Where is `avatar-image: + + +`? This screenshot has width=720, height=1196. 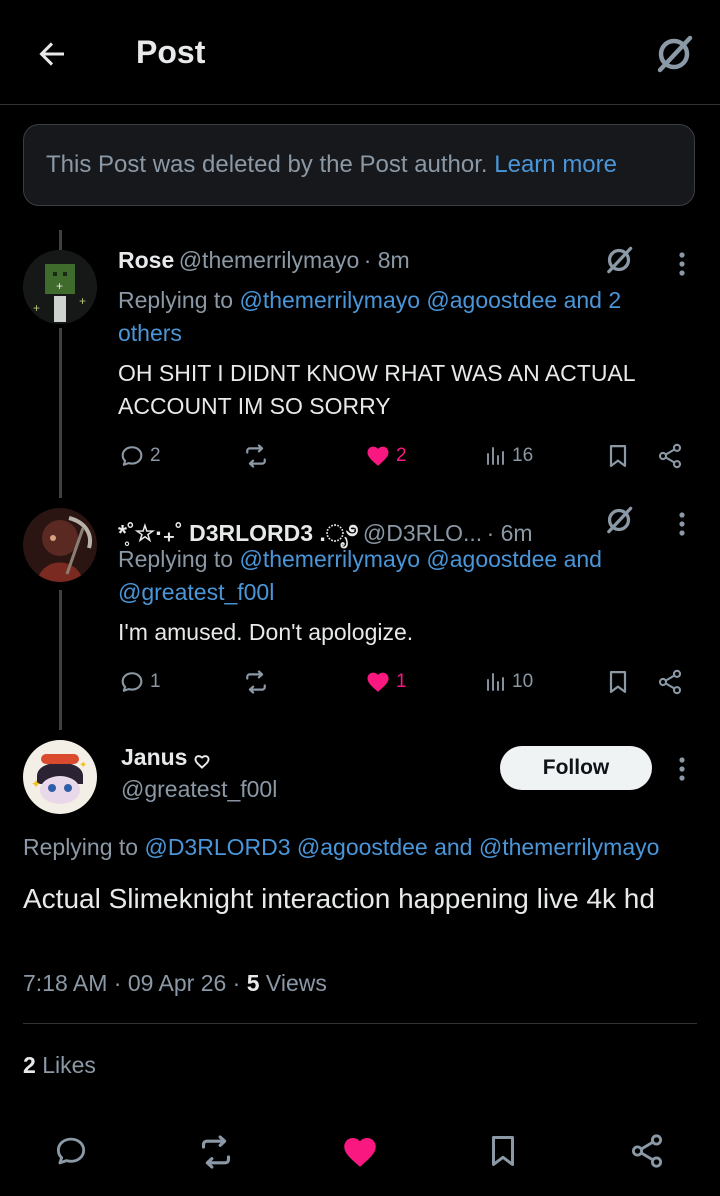
avatar-image: + + + is located at coordinates (60, 287).